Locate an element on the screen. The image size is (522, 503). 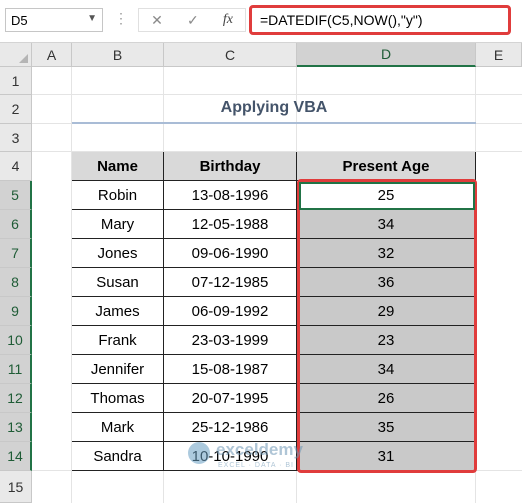
cell-name: Mary is located at coordinates (118, 224).